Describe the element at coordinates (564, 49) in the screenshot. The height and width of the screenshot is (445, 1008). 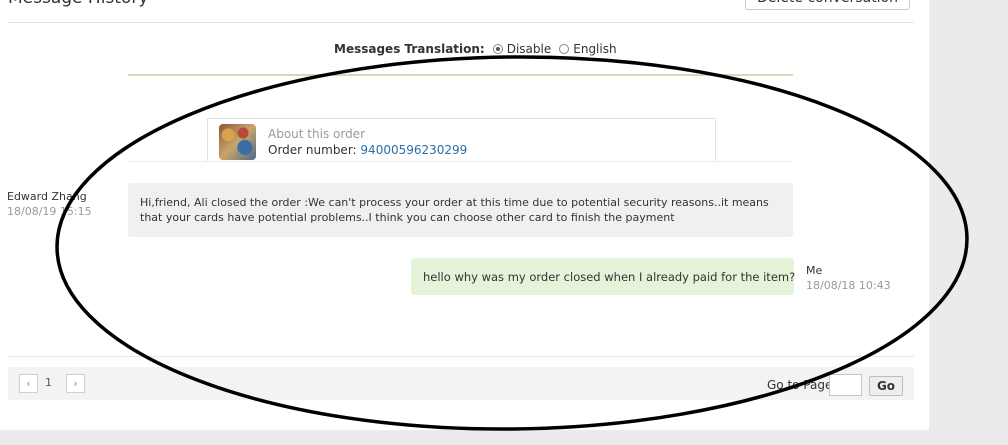
I see `radio-unchecked-icon` at that location.